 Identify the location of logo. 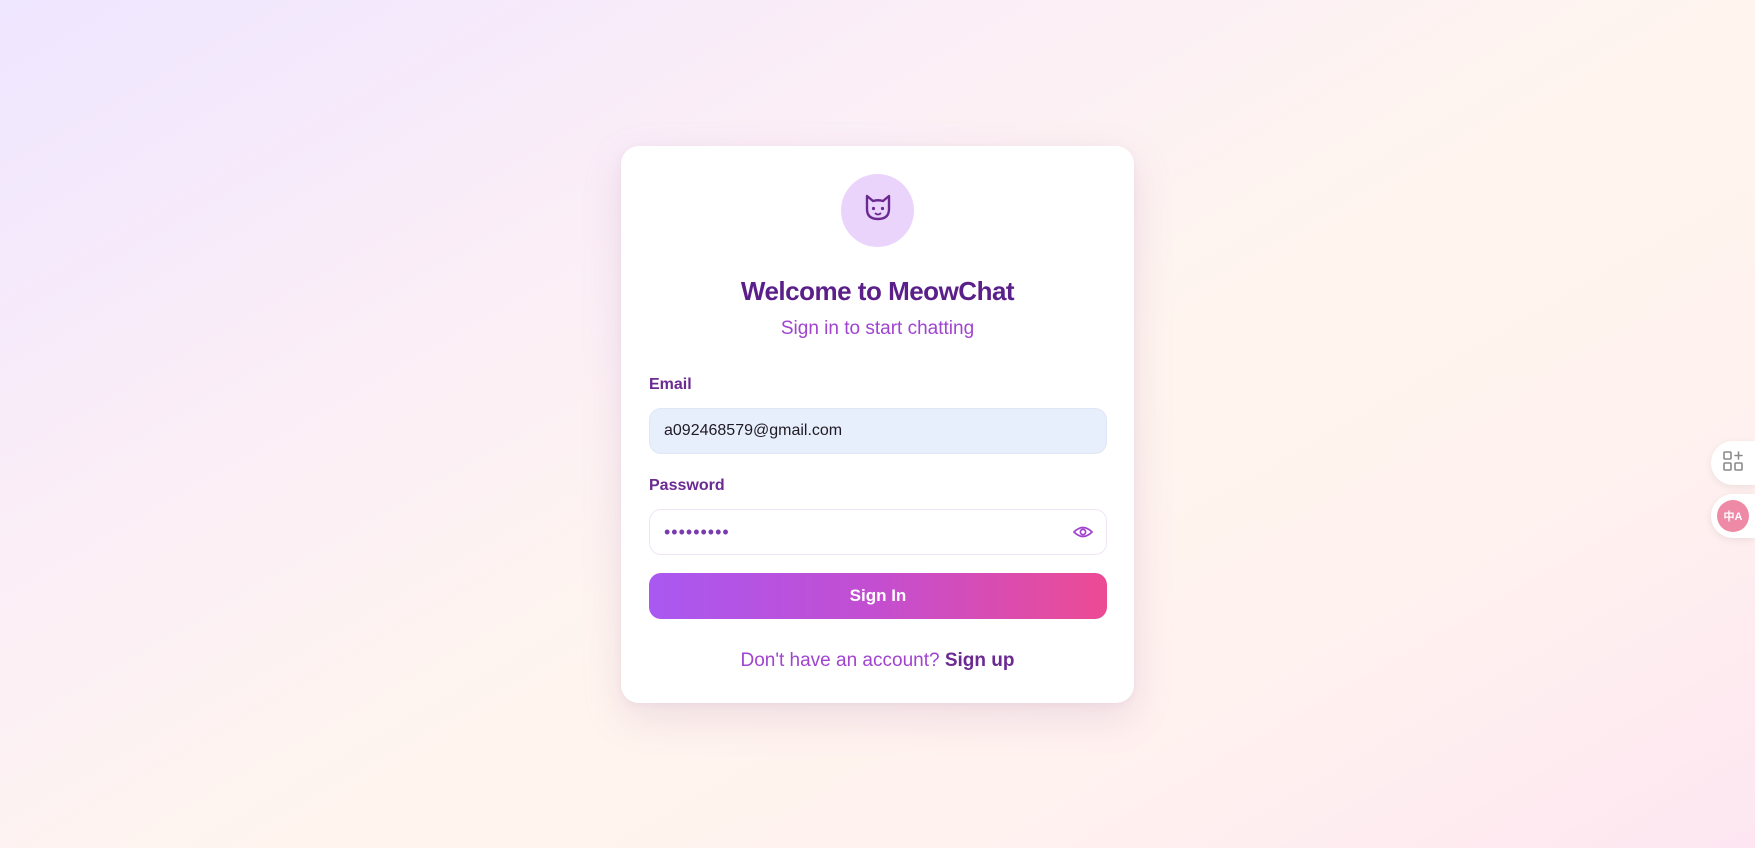
(877, 210).